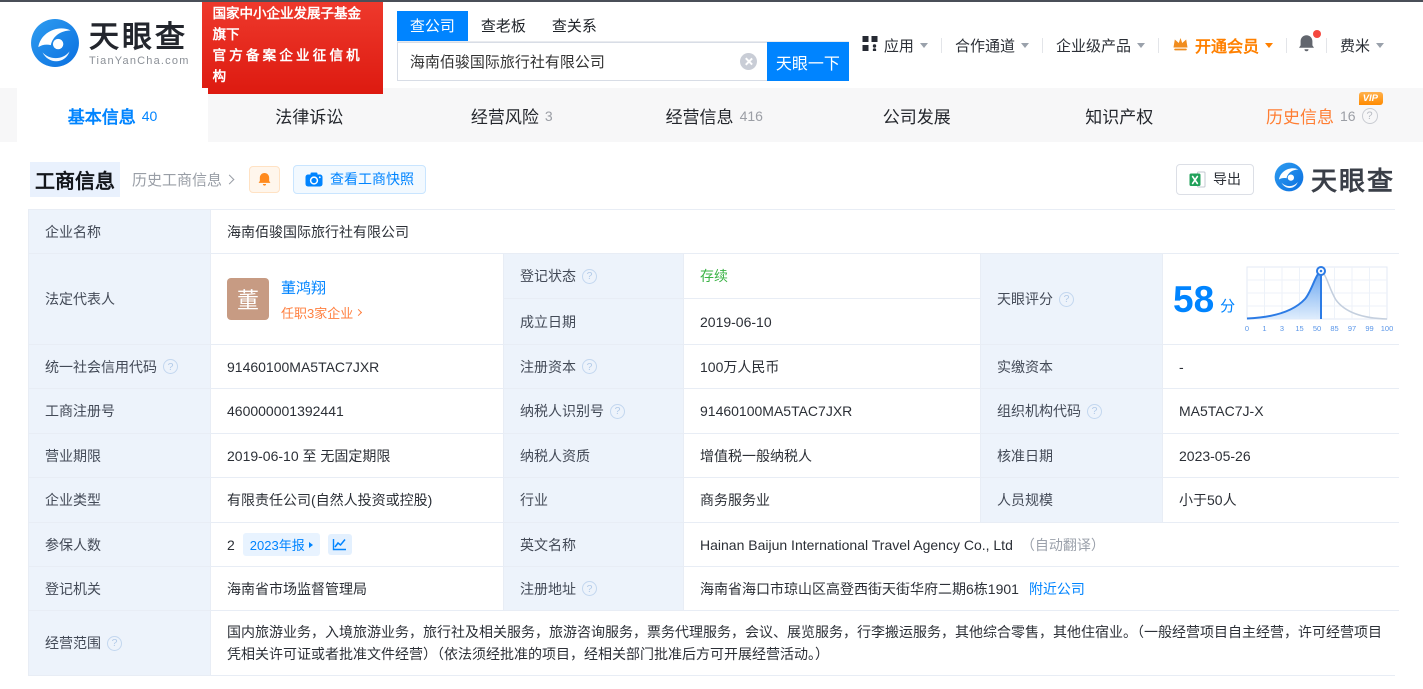 This screenshot has height=689, width=1423. Describe the element at coordinates (287, 24) in the screenshot. I see `gov-badge-line1: 国家中小企业发展子基金旗下` at that location.